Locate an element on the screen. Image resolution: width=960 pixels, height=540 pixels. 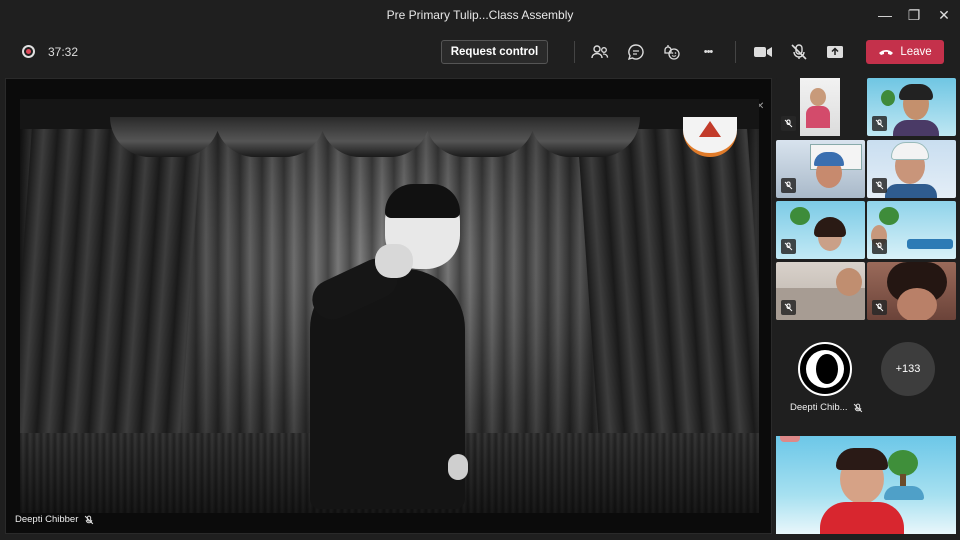
water-banner is located at coordinates (930, 244).